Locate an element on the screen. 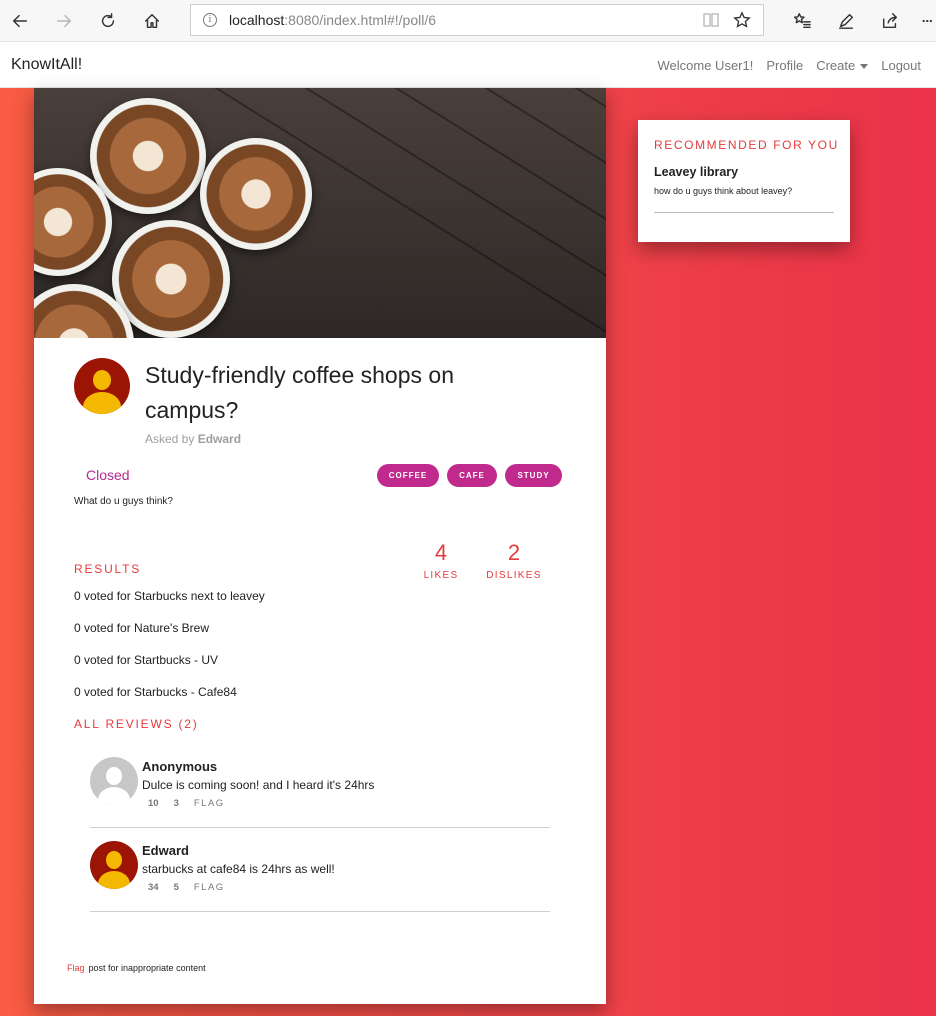 The height and width of the screenshot is (1016, 936). nav-create-dropdown: Create is located at coordinates (842, 65).